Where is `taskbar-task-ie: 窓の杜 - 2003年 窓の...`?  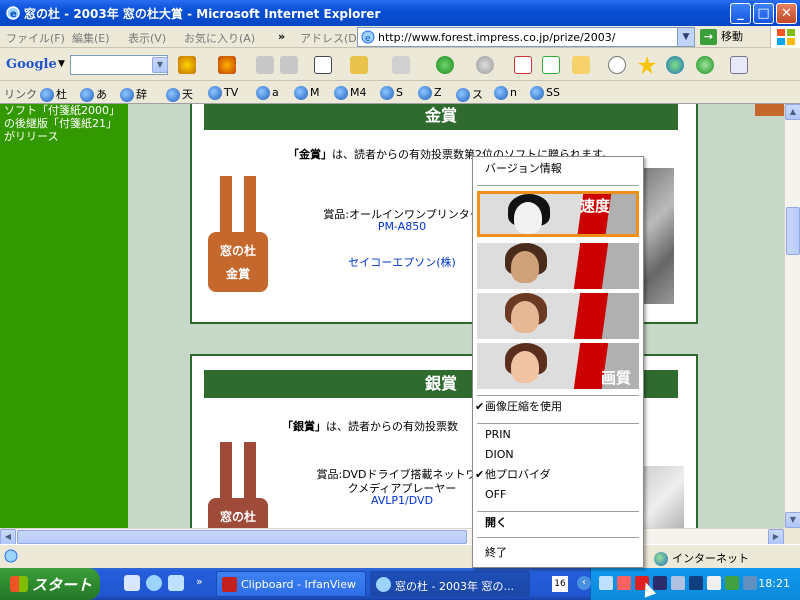 taskbar-task-ie: 窓の杜 - 2003年 窓の... is located at coordinates (450, 584).